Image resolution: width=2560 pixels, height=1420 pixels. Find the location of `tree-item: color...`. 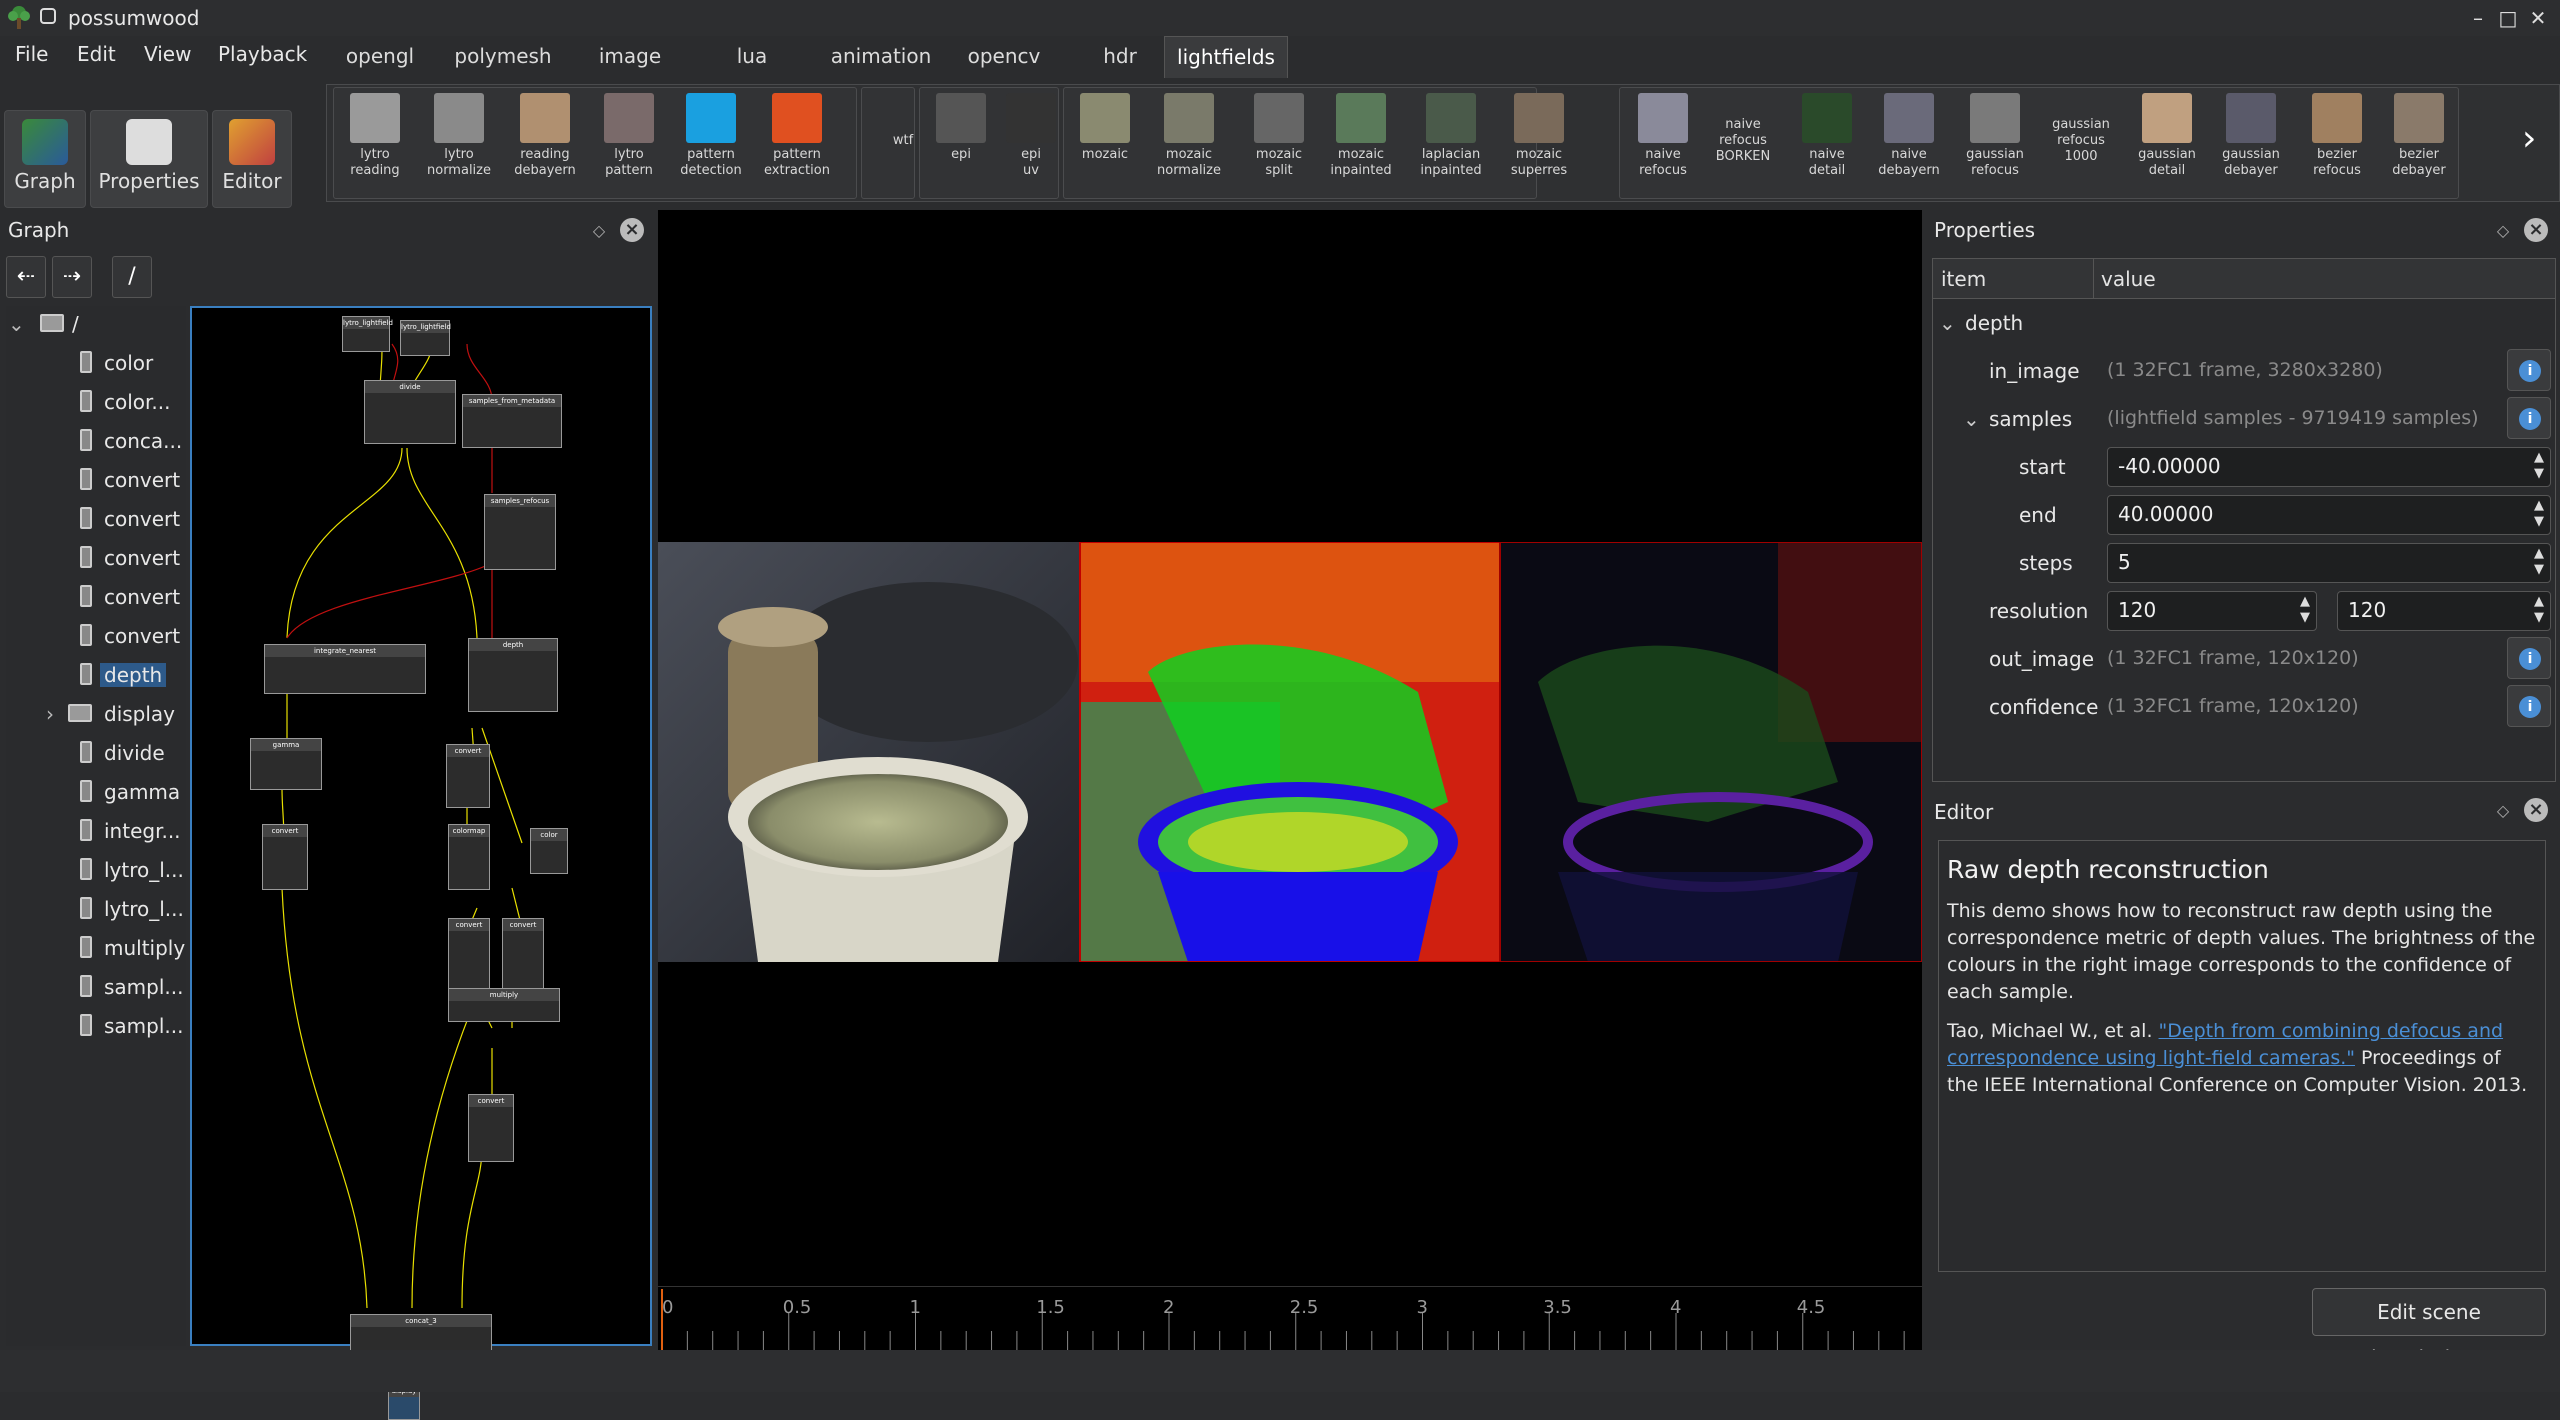

tree-item: color... is located at coordinates (96, 402).